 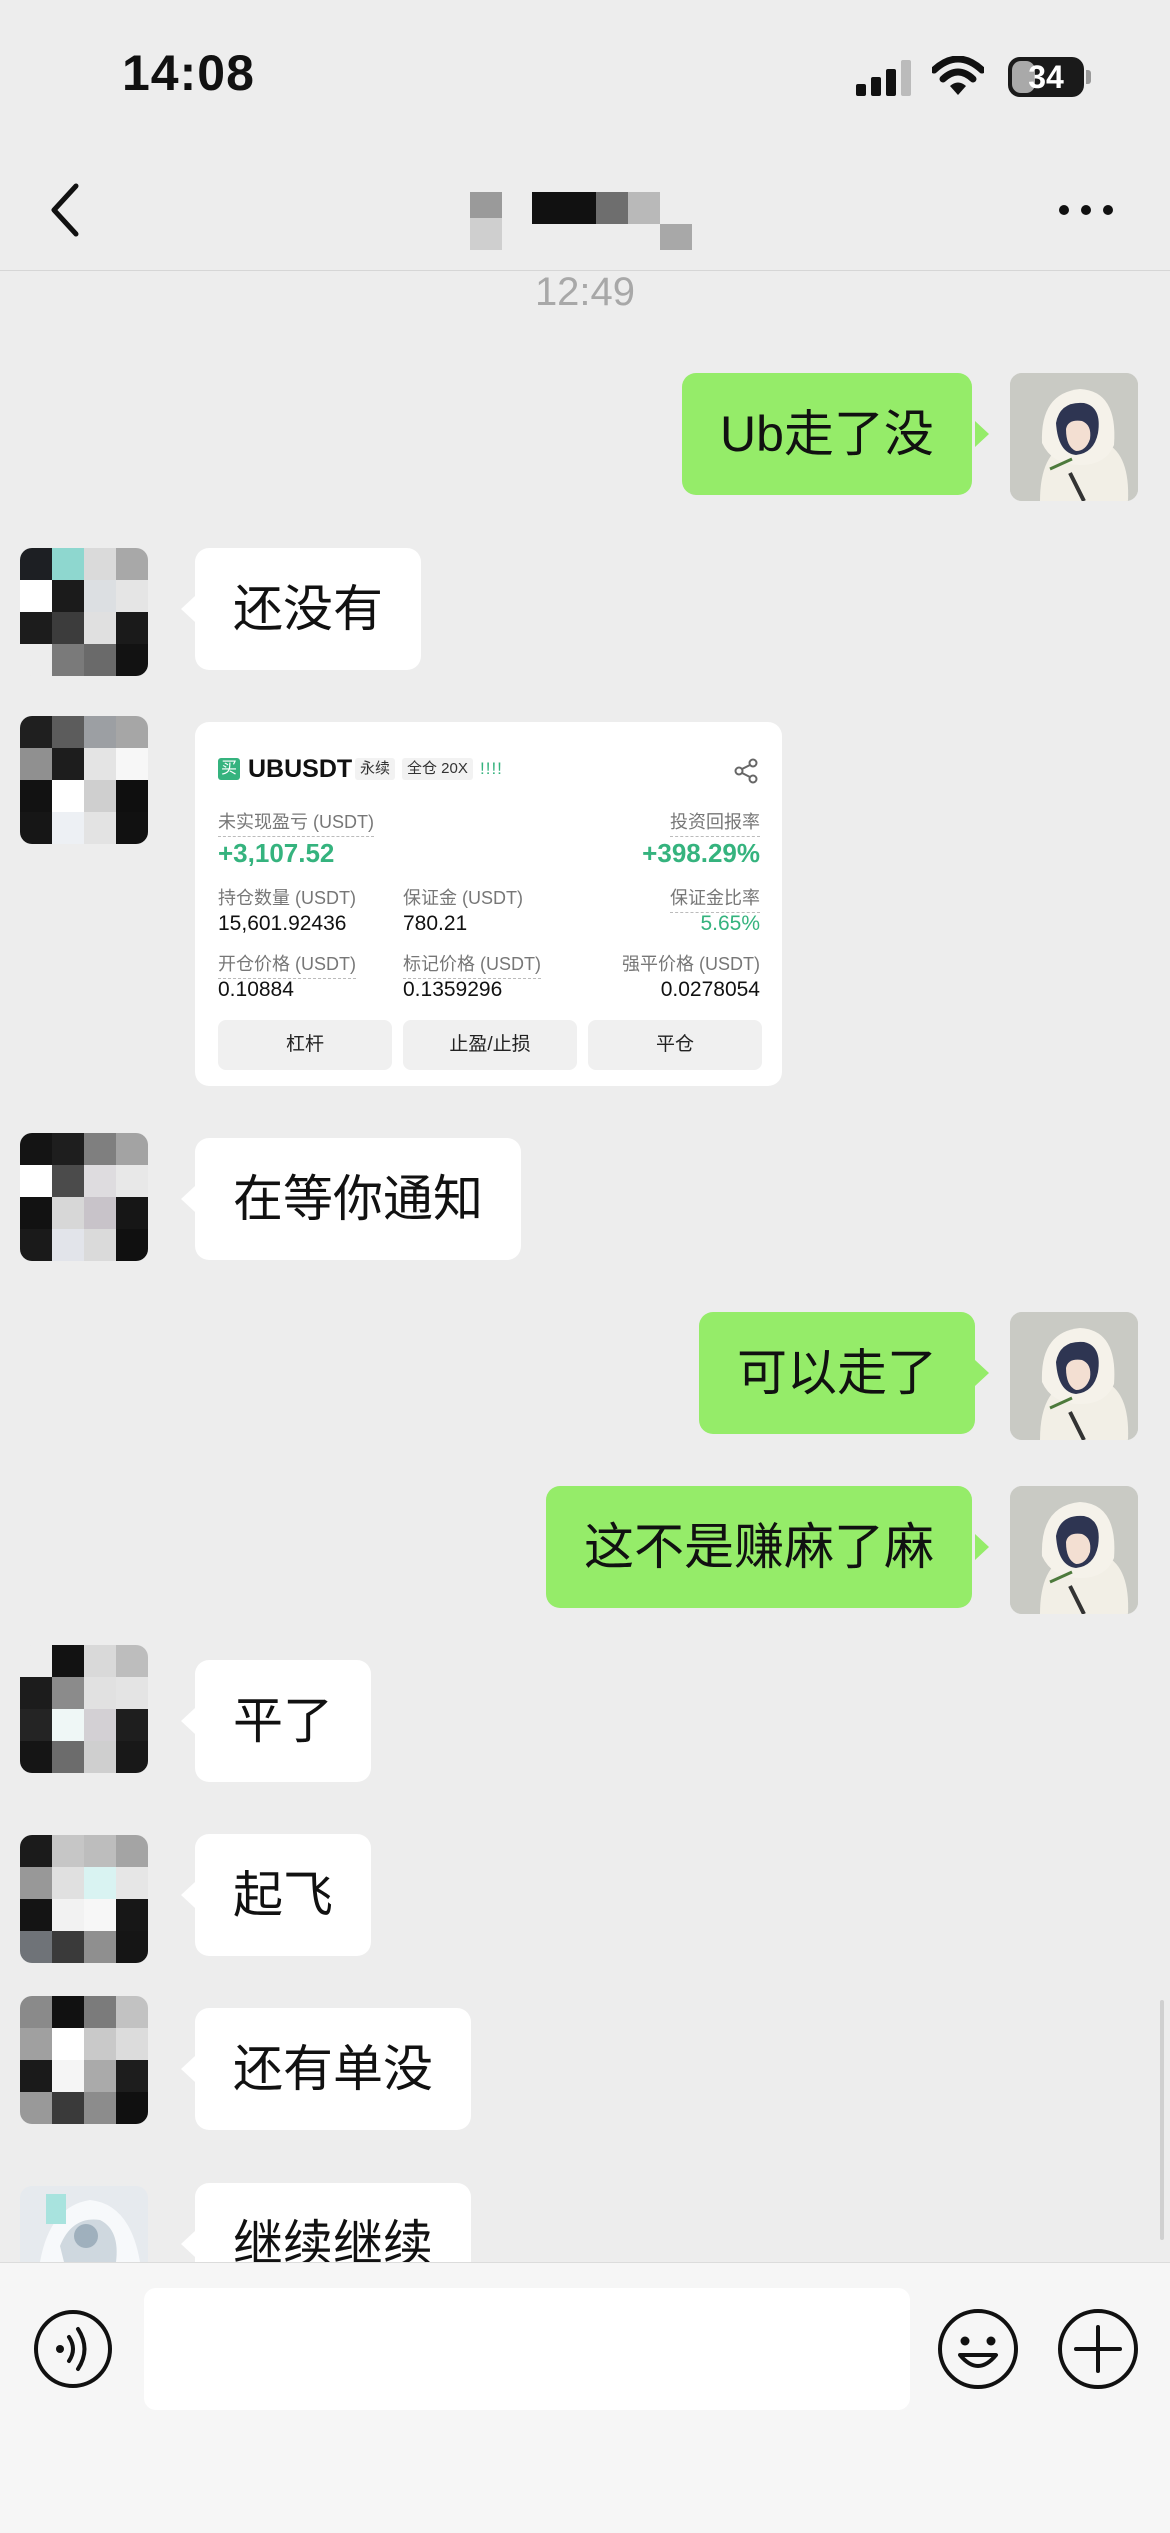 I want to click on leverage-button: 杠杆, so click(x=305, y=1045).